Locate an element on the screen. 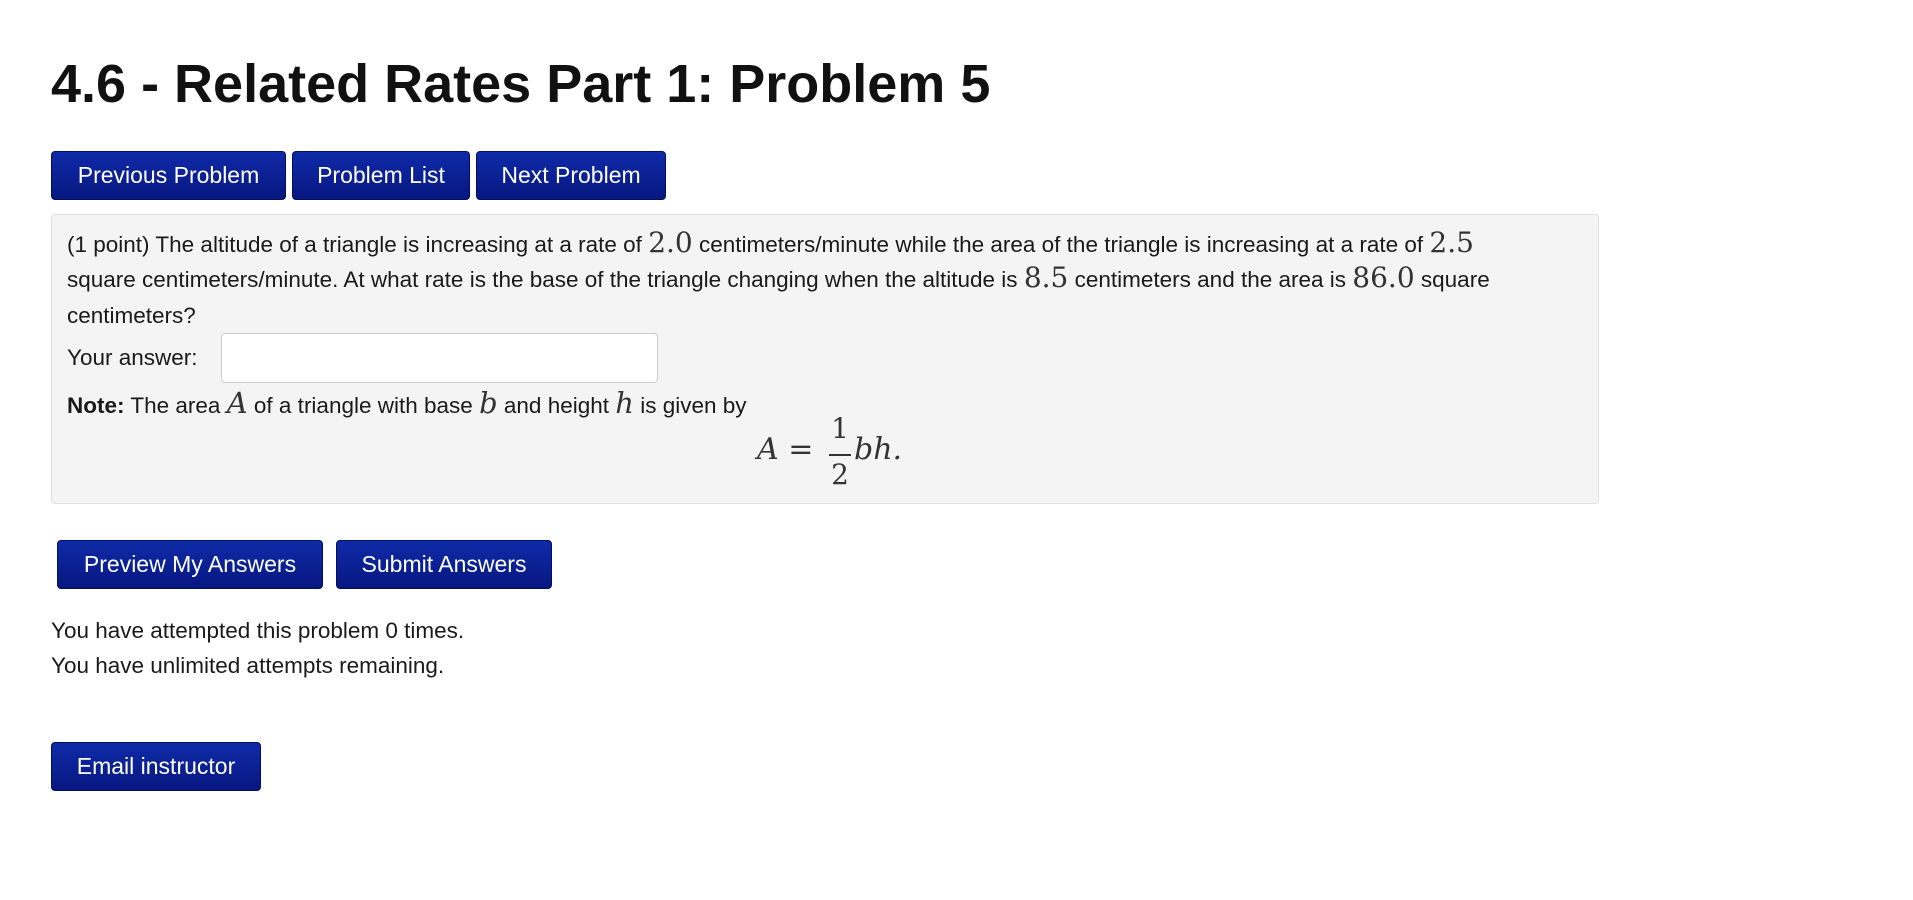 The width and height of the screenshot is (1913, 900). previous-problem-button: Previous Problem is located at coordinates (168, 175).